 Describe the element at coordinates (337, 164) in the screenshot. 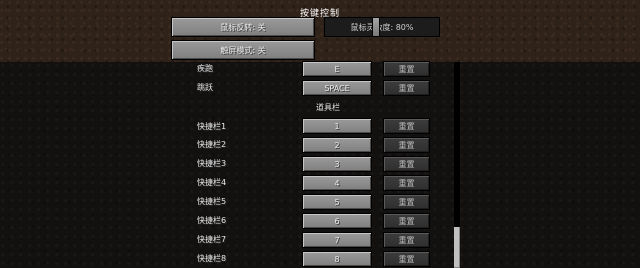

I see `key-binding-hotbar-3: 3` at that location.